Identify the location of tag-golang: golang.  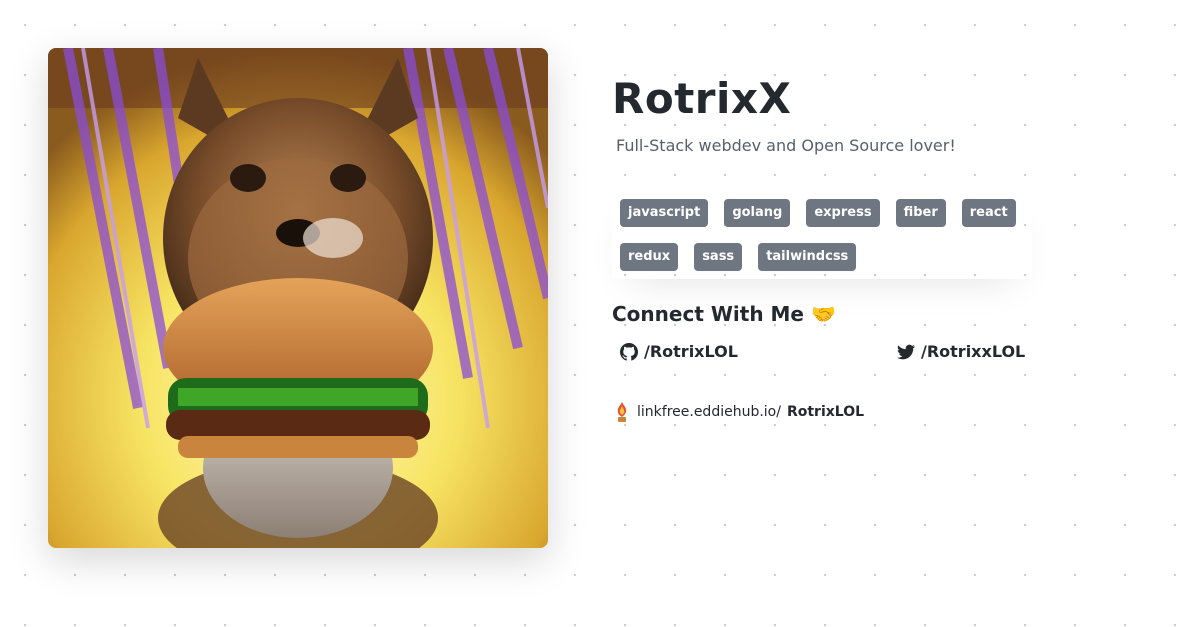
(757, 213).